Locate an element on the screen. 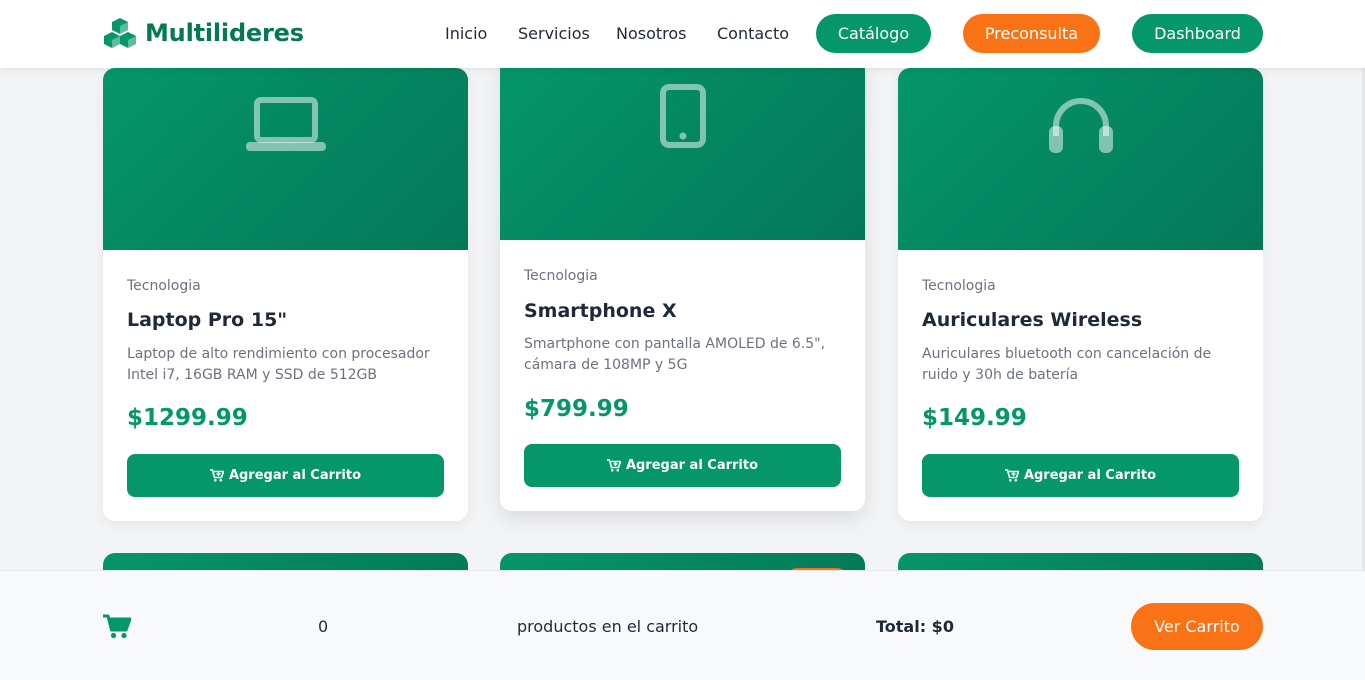 This screenshot has width=1365, height=680. cart-count-label: productos en el carrito is located at coordinates (608, 626).